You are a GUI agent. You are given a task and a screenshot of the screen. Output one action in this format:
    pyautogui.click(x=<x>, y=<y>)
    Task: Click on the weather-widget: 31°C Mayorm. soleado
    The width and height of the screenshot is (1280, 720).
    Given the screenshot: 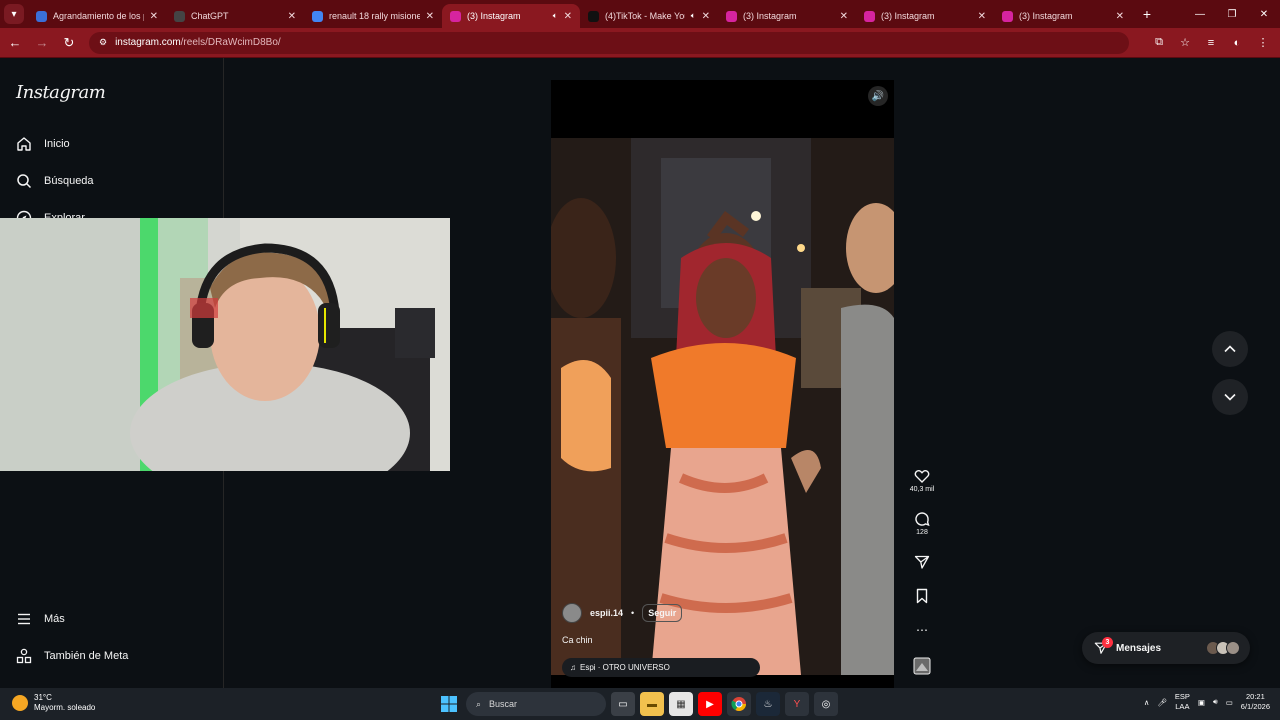 What is the action you would take?
    pyautogui.click(x=53, y=703)
    